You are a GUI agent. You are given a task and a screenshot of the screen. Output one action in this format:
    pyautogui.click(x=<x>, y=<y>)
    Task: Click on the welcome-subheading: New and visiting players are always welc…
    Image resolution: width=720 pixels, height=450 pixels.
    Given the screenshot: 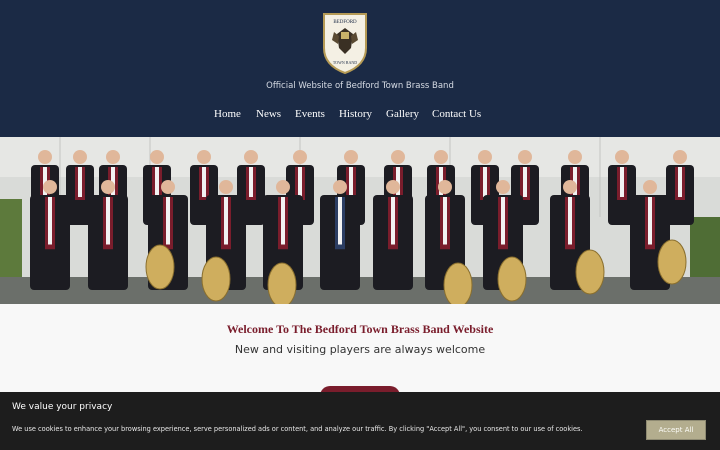 What is the action you would take?
    pyautogui.click(x=360, y=349)
    